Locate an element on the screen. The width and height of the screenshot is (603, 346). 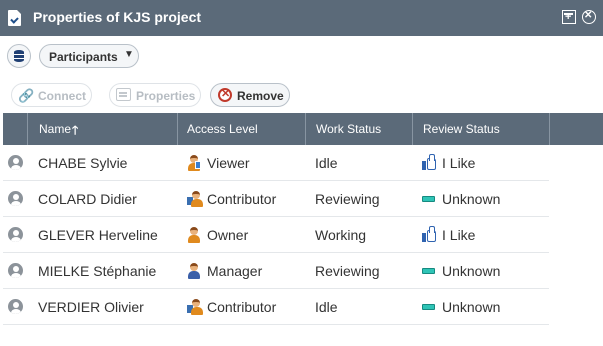
column-header-access-label: Access Level is located at coordinates (222, 129).